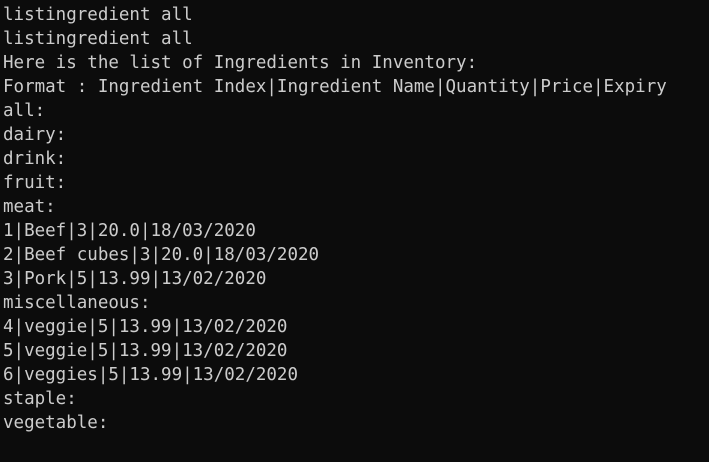 The image size is (709, 462). What do you see at coordinates (135, 279) in the screenshot?
I see `ingredient-row: 3|Pork|5|13.99|13/02/2020` at bounding box center [135, 279].